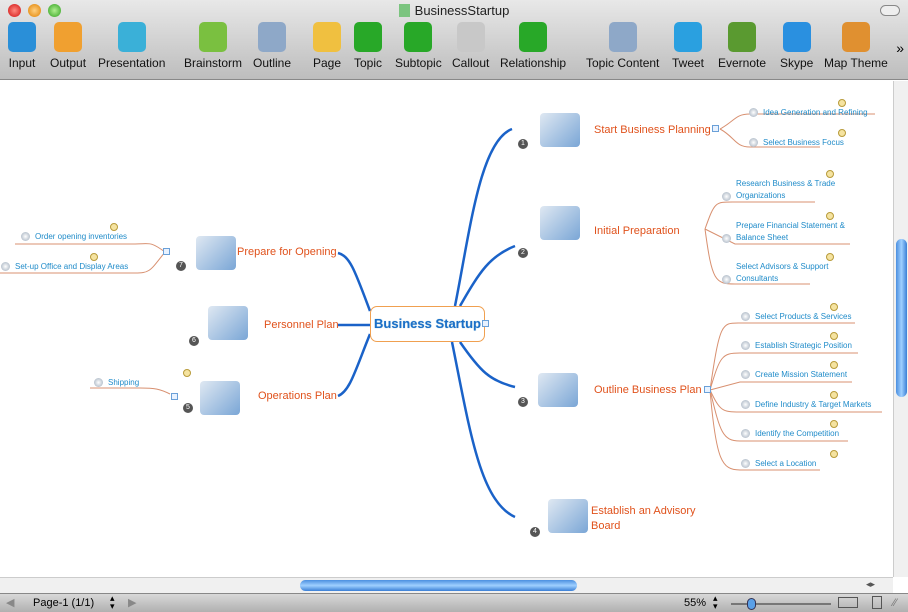 The height and width of the screenshot is (612, 908). What do you see at coordinates (194, 341) in the screenshot?
I see `topic-number-badge: 6` at bounding box center [194, 341].